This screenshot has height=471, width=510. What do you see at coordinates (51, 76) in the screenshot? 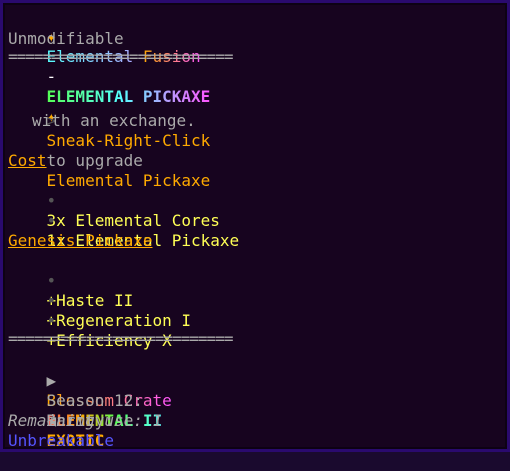
I see `title-dash: -` at bounding box center [51, 76].